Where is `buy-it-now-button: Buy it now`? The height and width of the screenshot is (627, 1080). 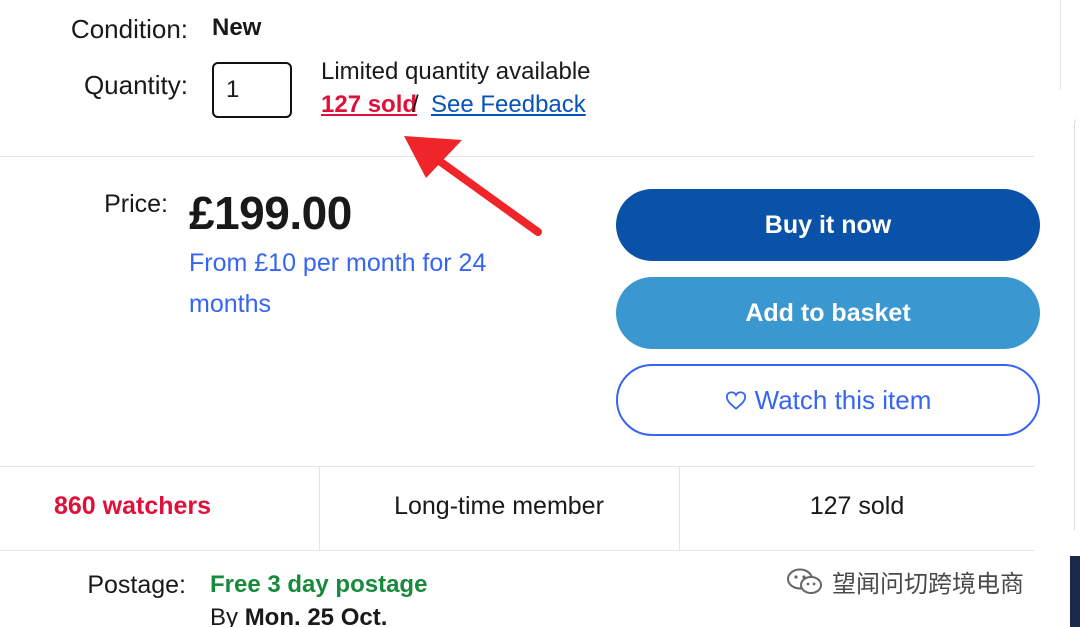 buy-it-now-button: Buy it now is located at coordinates (828, 225).